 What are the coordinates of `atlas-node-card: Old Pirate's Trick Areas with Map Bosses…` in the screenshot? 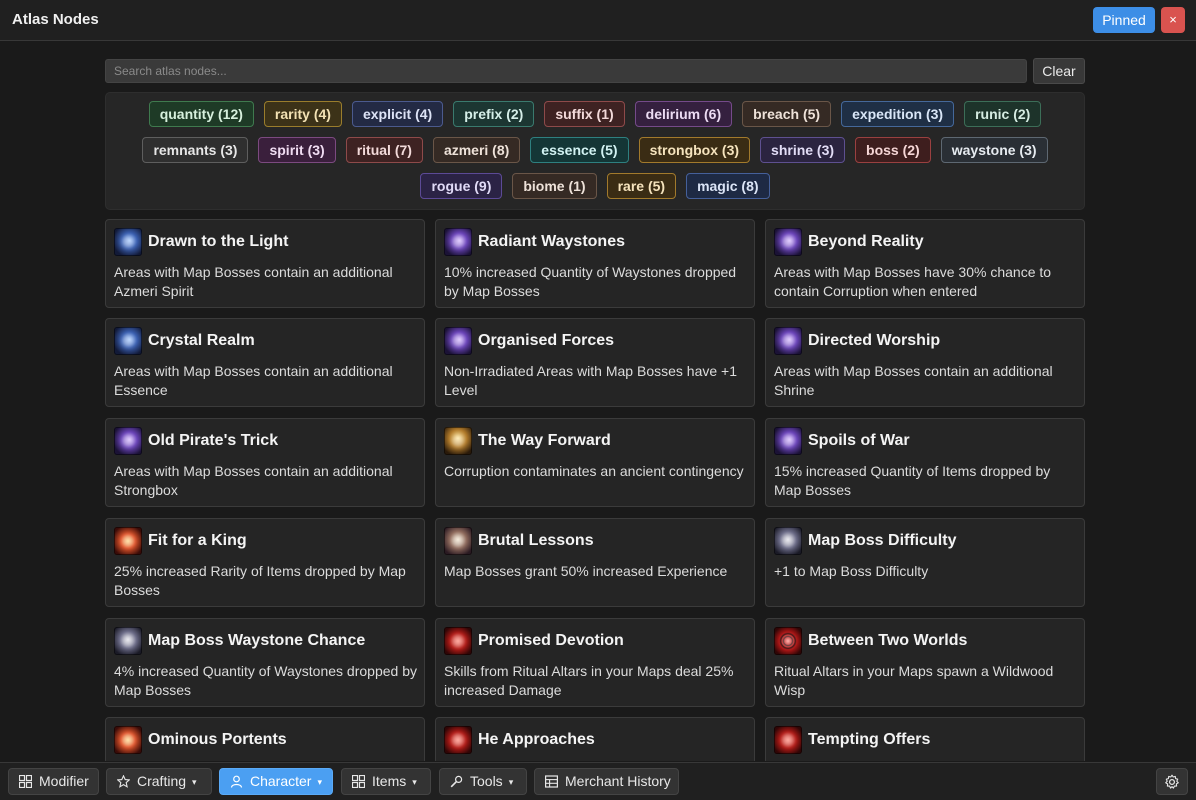 It's located at (265, 462).